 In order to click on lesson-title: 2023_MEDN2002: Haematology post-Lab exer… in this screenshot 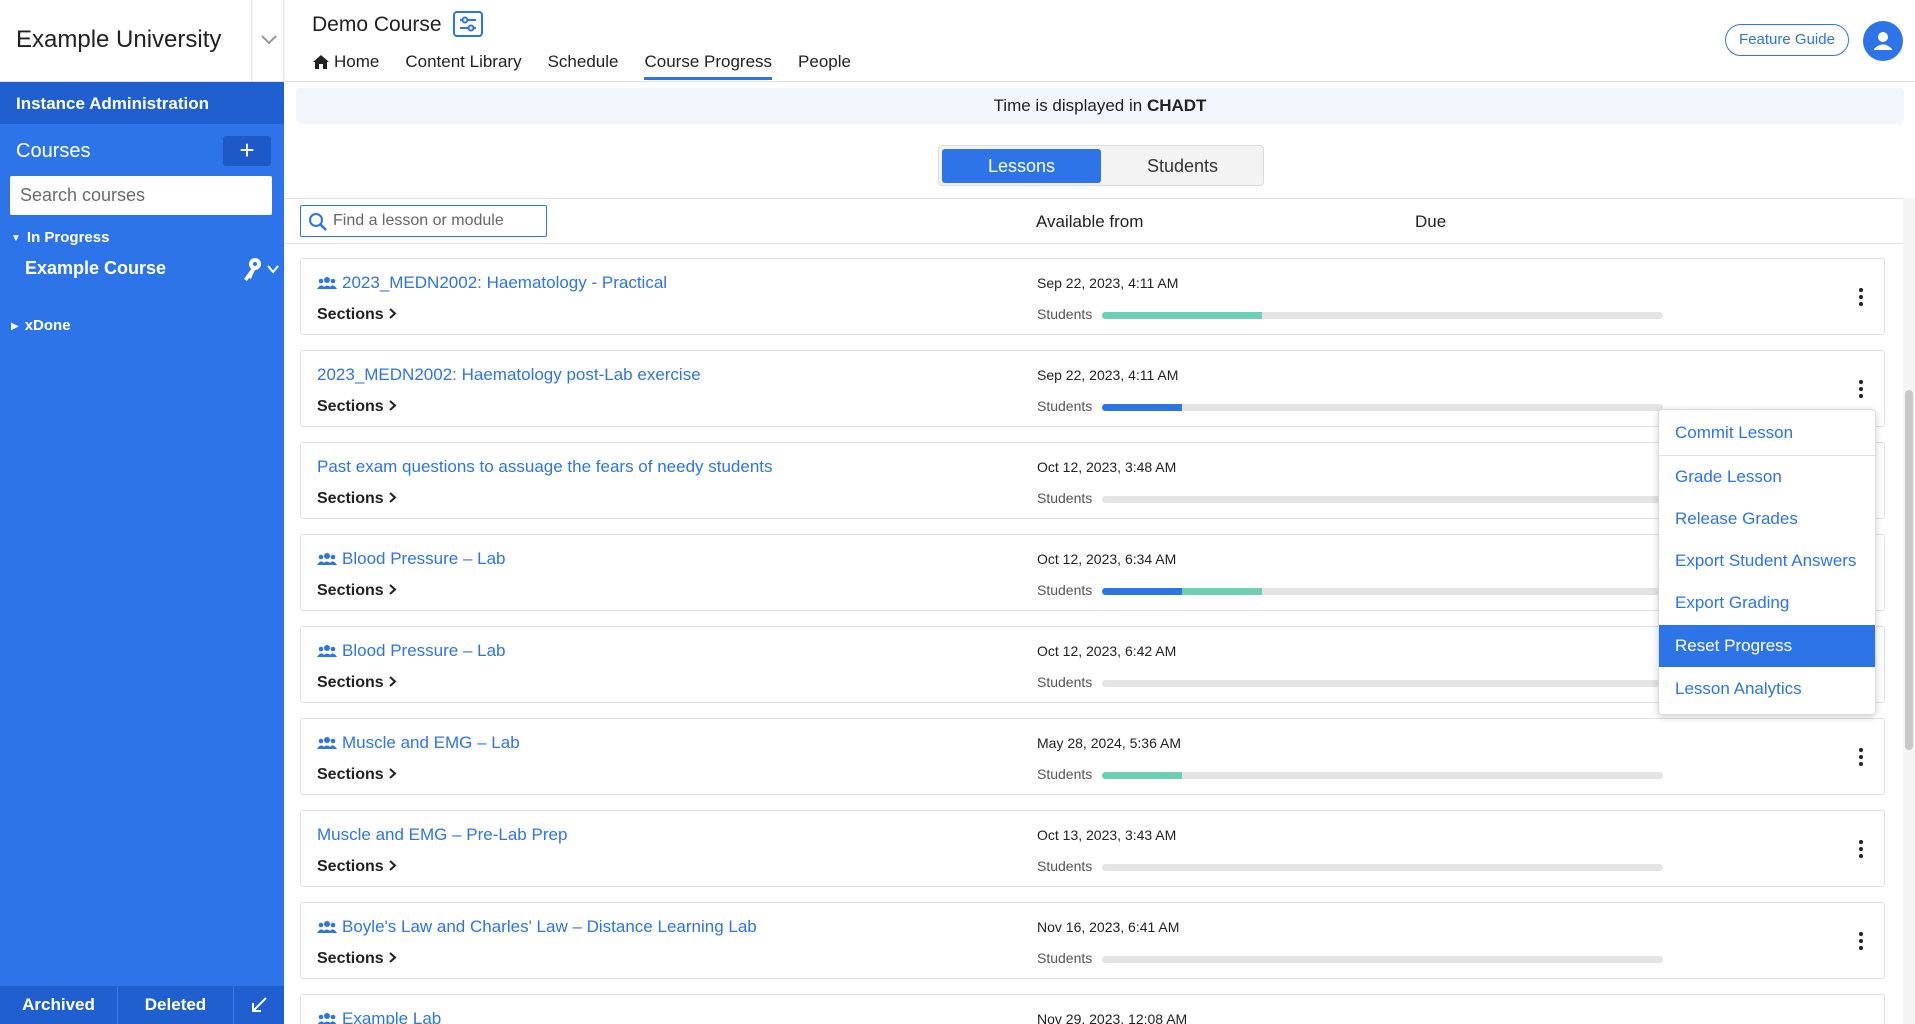, I will do `click(509, 374)`.